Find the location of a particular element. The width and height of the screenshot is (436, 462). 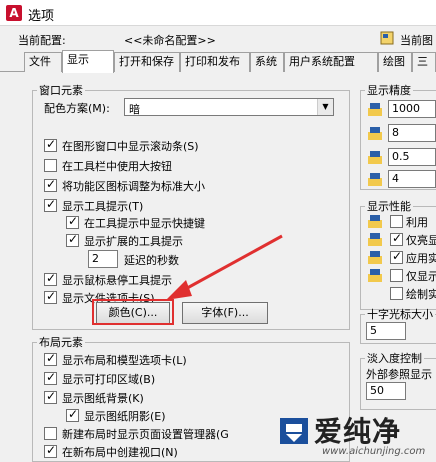

watermark-logo-icon is located at coordinates (294, 431).